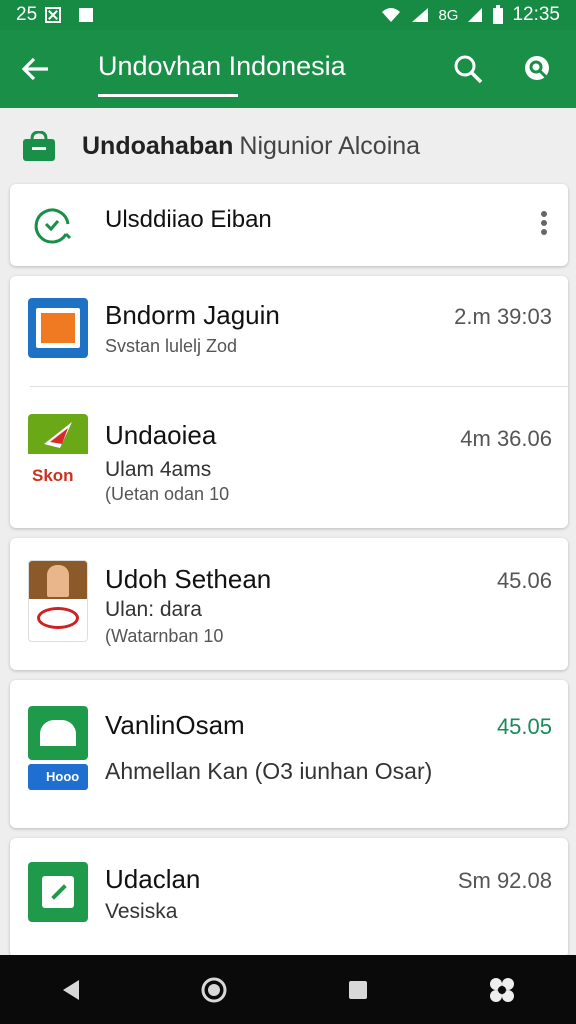 This screenshot has width=576, height=1024. I want to click on divider, so click(299, 386).